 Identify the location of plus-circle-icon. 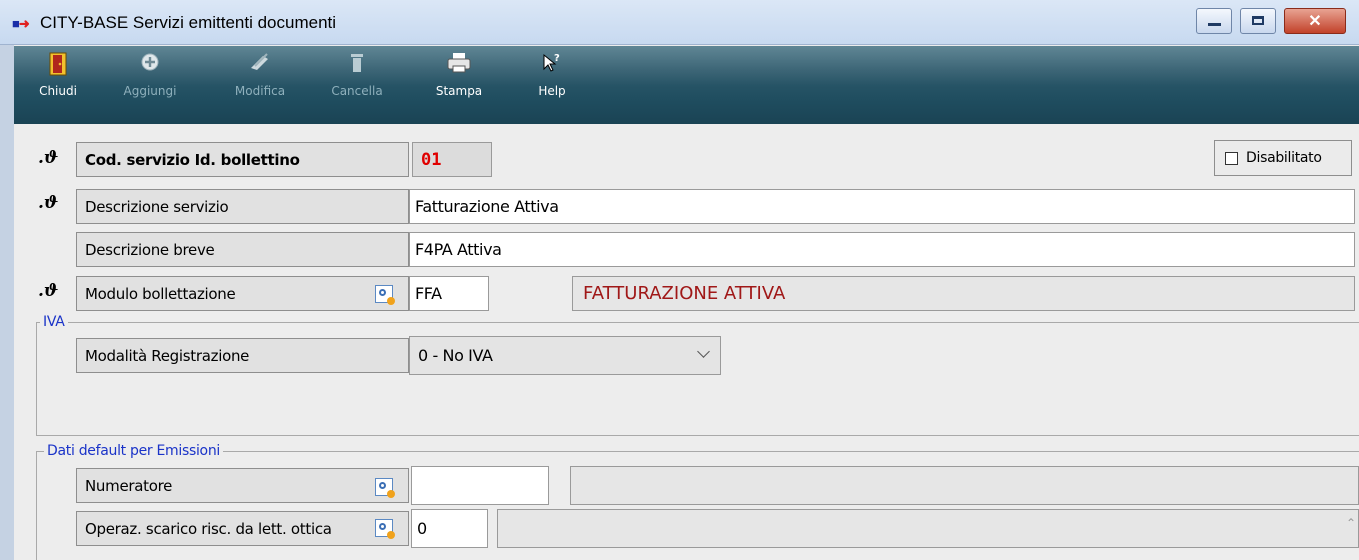
(150, 65).